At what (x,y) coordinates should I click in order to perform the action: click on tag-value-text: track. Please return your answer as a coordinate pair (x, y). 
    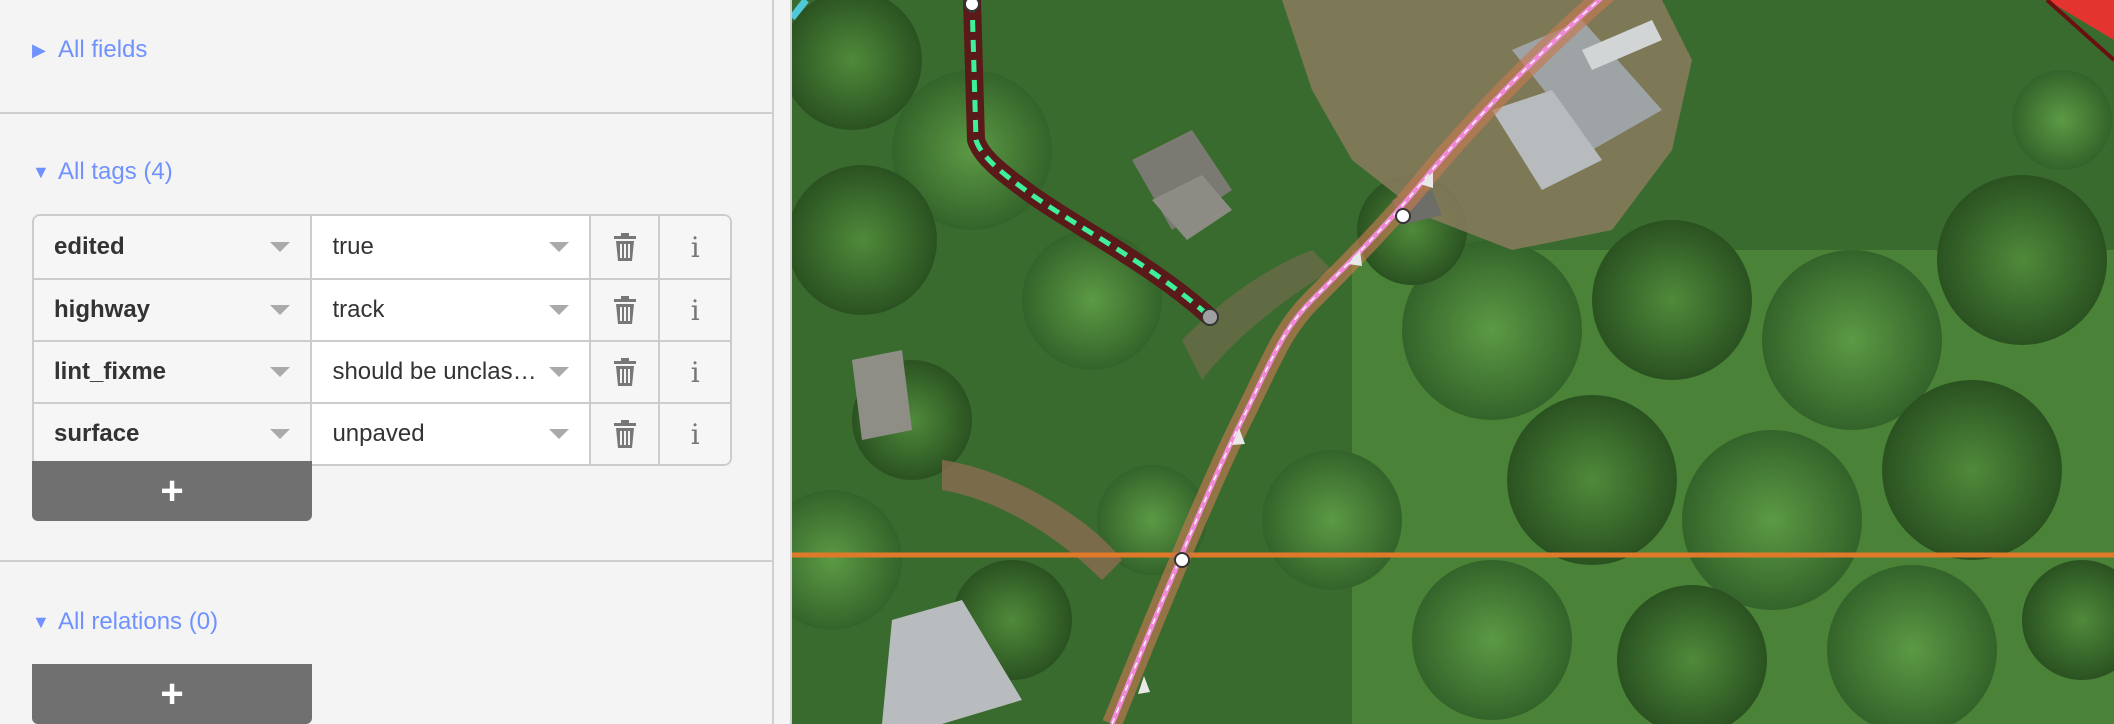
    Looking at the image, I should click on (358, 309).